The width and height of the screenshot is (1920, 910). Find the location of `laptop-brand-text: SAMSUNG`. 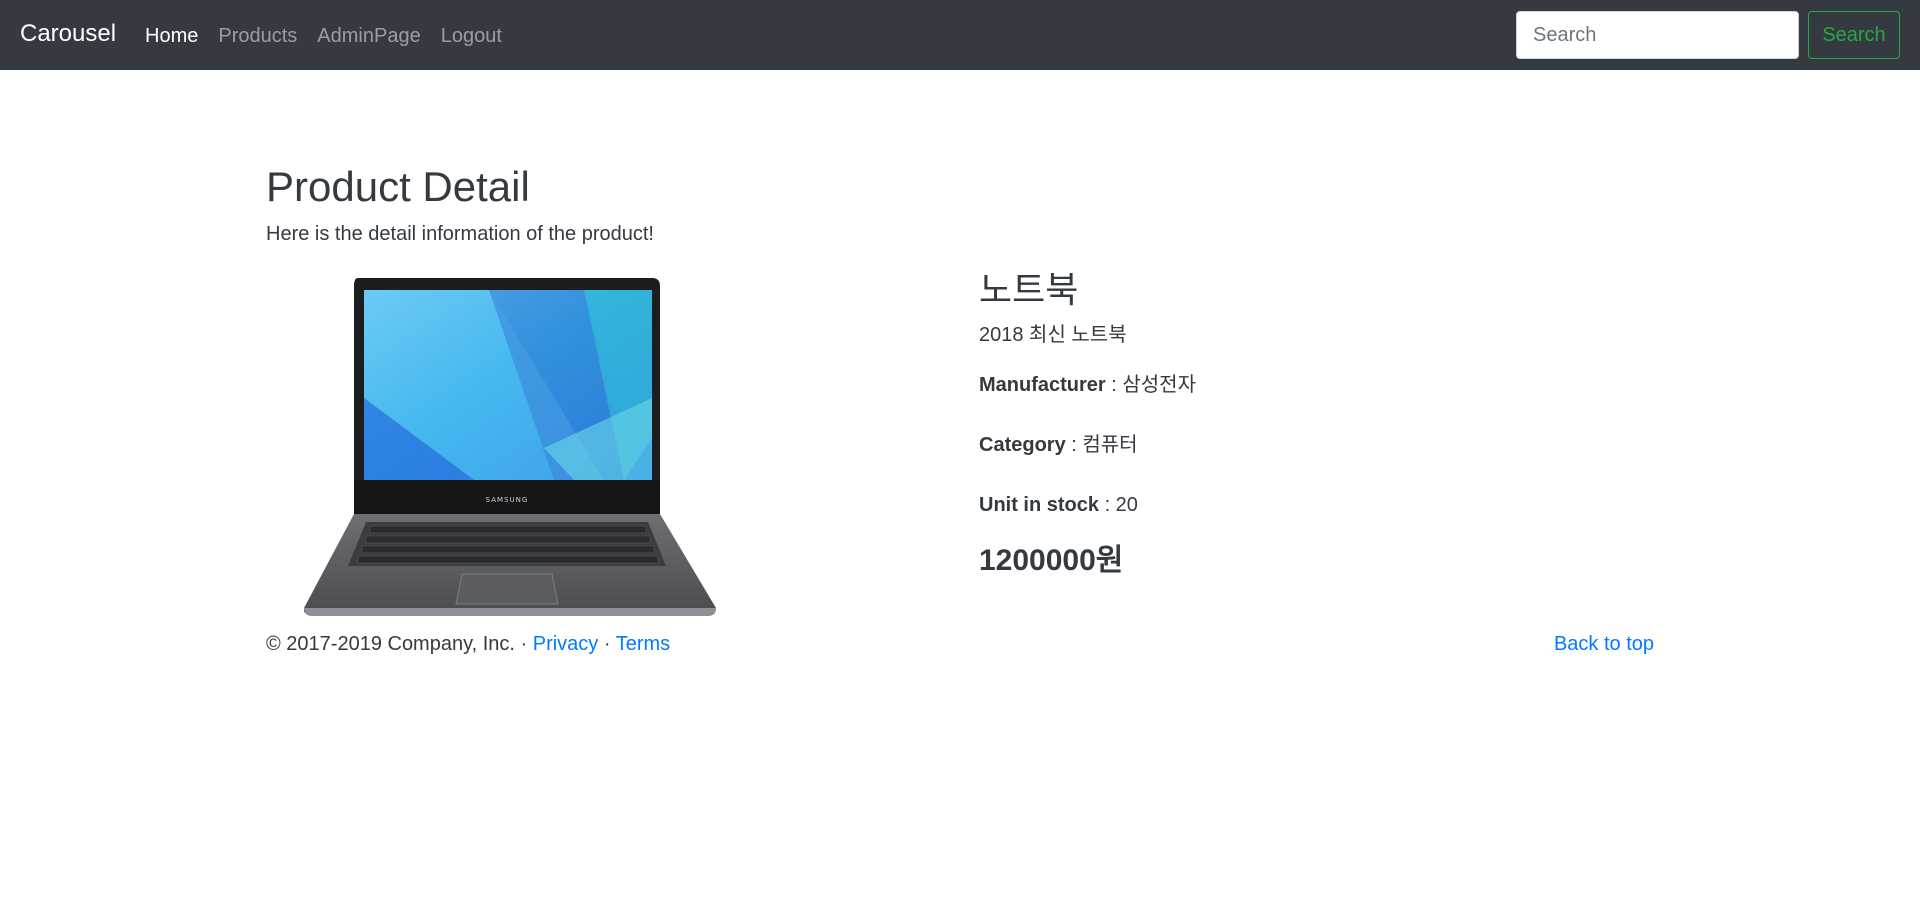

laptop-brand-text: SAMSUNG is located at coordinates (507, 500).